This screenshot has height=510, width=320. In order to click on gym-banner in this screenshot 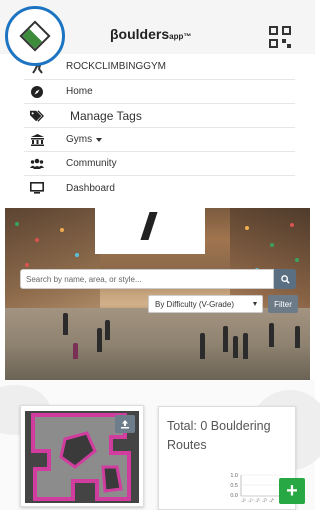, I will do `click(150, 231)`.